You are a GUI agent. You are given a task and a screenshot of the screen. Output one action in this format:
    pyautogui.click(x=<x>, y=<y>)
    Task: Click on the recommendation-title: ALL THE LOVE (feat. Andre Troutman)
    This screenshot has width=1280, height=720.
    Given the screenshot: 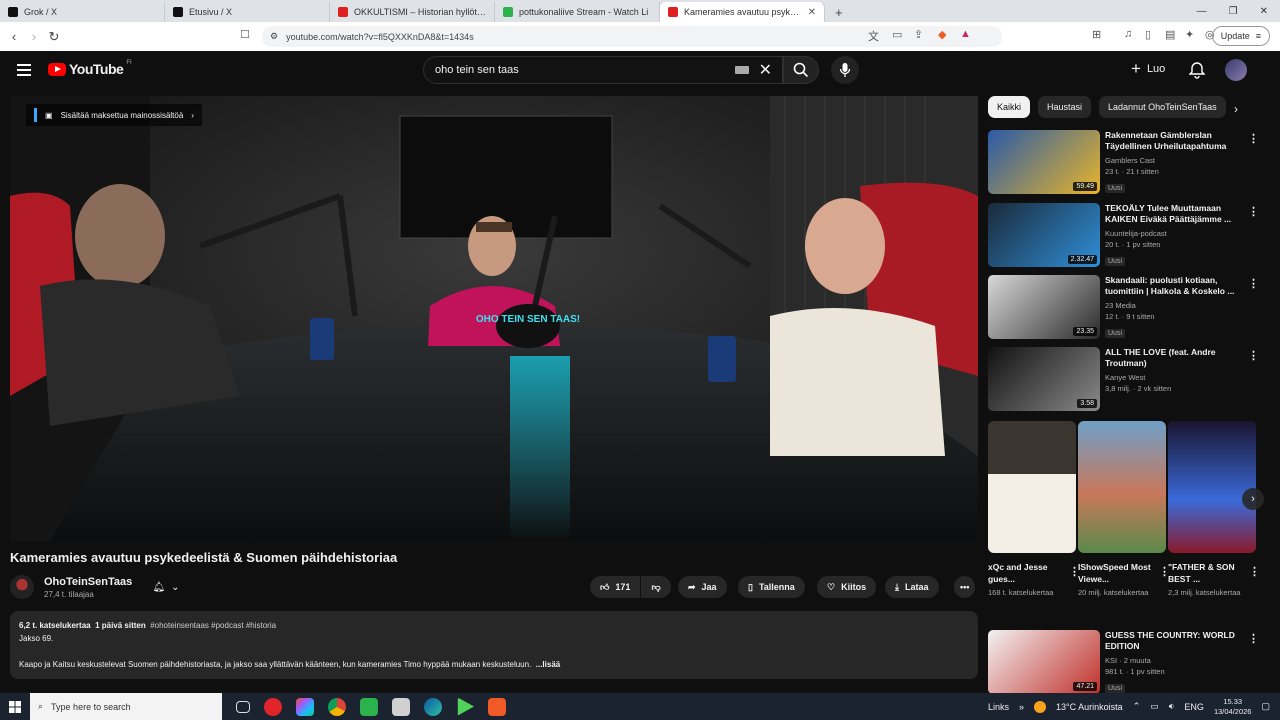 What is the action you would take?
    pyautogui.click(x=1176, y=358)
    